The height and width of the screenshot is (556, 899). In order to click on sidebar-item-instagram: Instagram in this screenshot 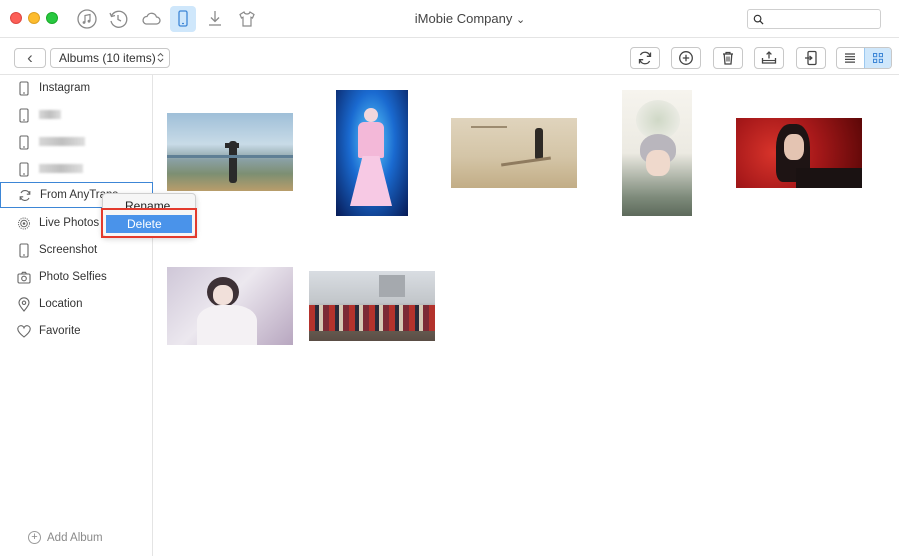, I will do `click(76, 88)`.